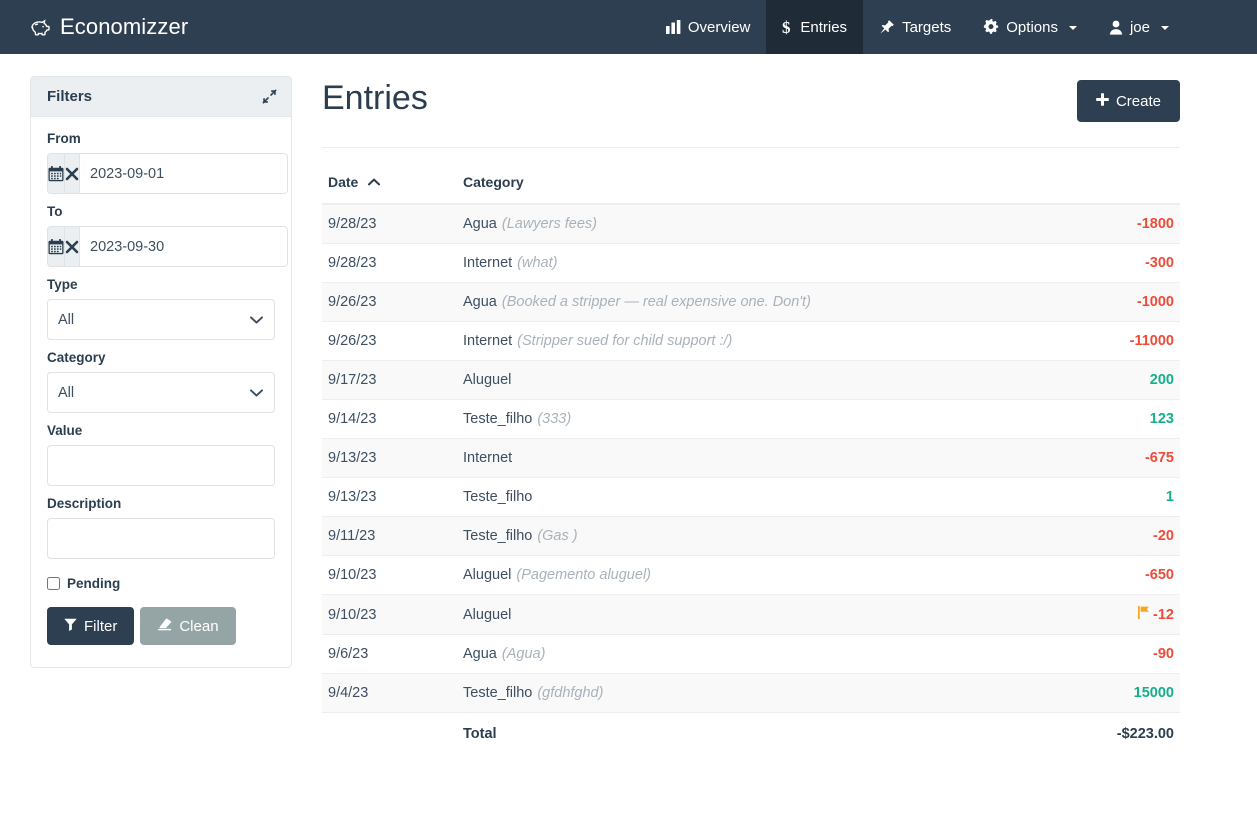 Image resolution: width=1257 pixels, height=813 pixels. I want to click on table-row: 9/28/23 Internet (what) -300, so click(751, 263).